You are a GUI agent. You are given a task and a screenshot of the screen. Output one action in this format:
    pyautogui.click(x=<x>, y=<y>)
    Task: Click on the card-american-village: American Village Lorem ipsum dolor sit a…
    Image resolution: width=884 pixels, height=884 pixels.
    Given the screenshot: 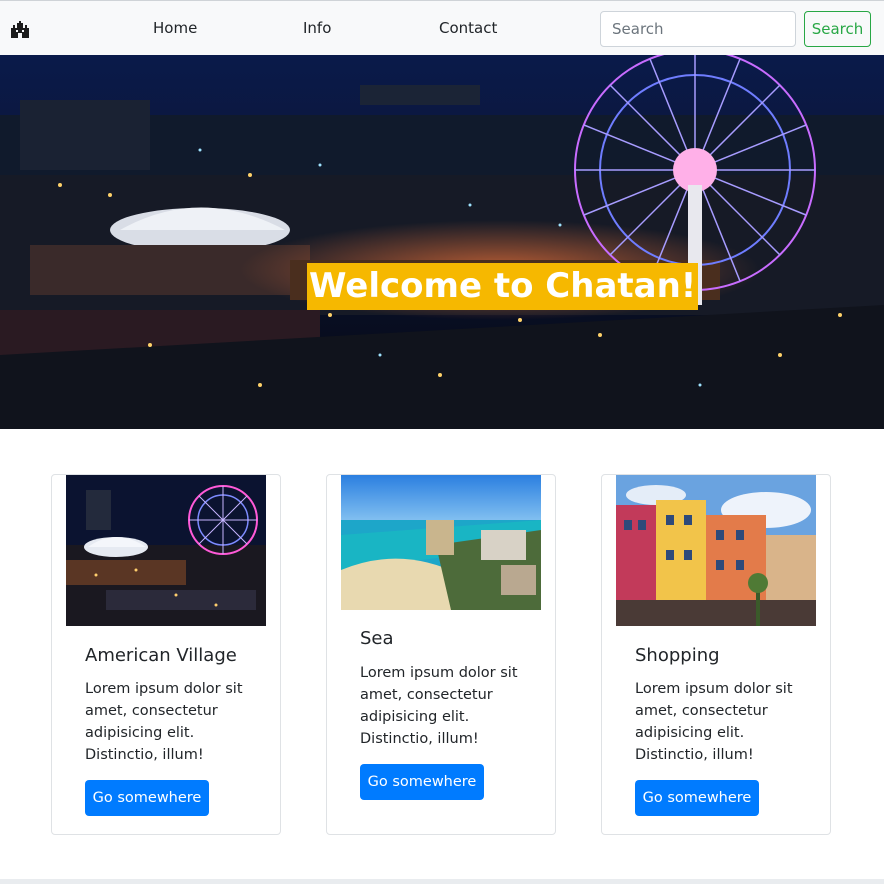 What is the action you would take?
    pyautogui.click(x=166, y=654)
    